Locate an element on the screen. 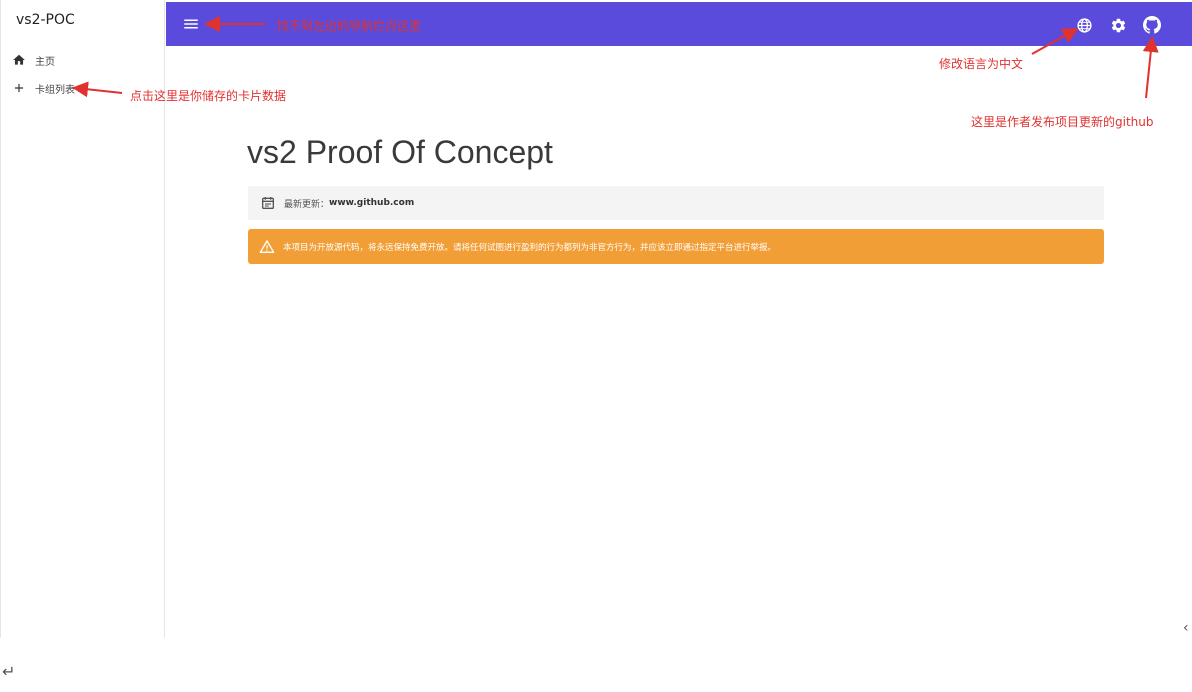  return-icon: ↵ is located at coordinates (9, 671).